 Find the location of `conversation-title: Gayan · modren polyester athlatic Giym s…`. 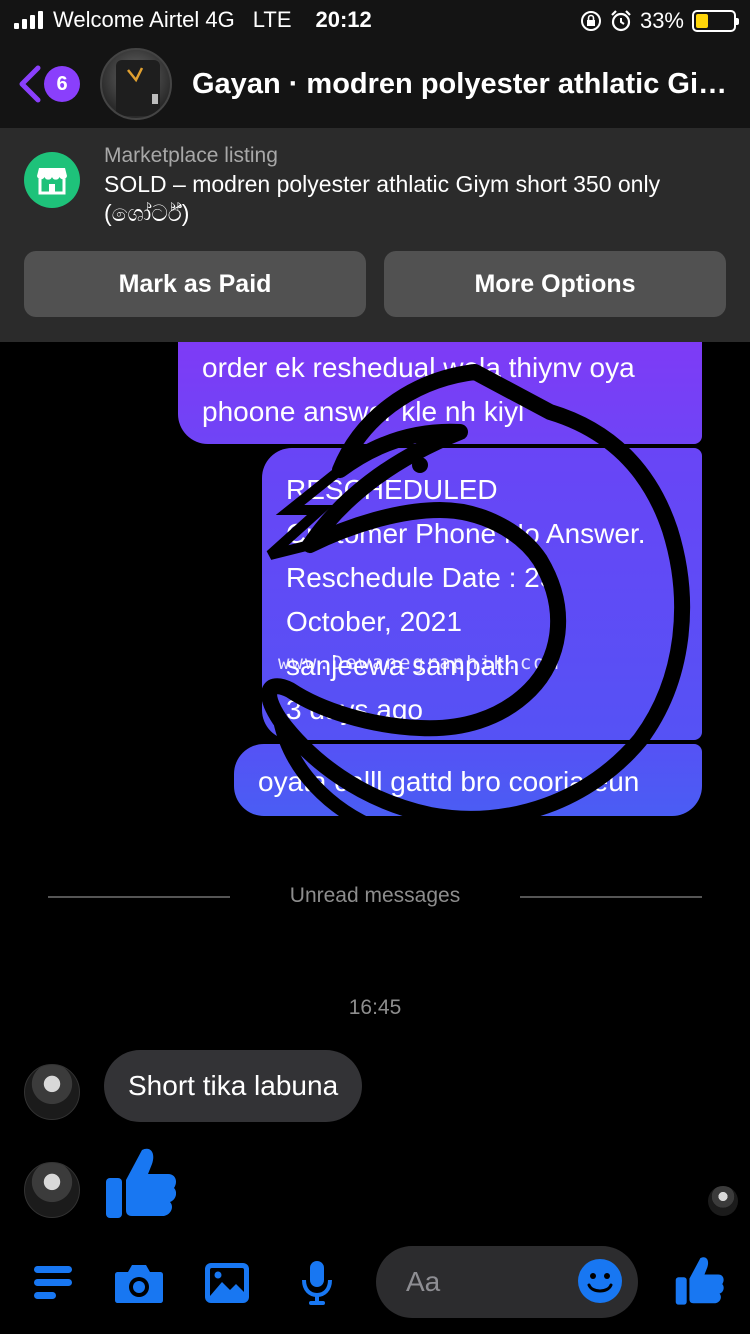

conversation-title: Gayan · modren polyester athlatic Giym s… is located at coordinates (466, 84).